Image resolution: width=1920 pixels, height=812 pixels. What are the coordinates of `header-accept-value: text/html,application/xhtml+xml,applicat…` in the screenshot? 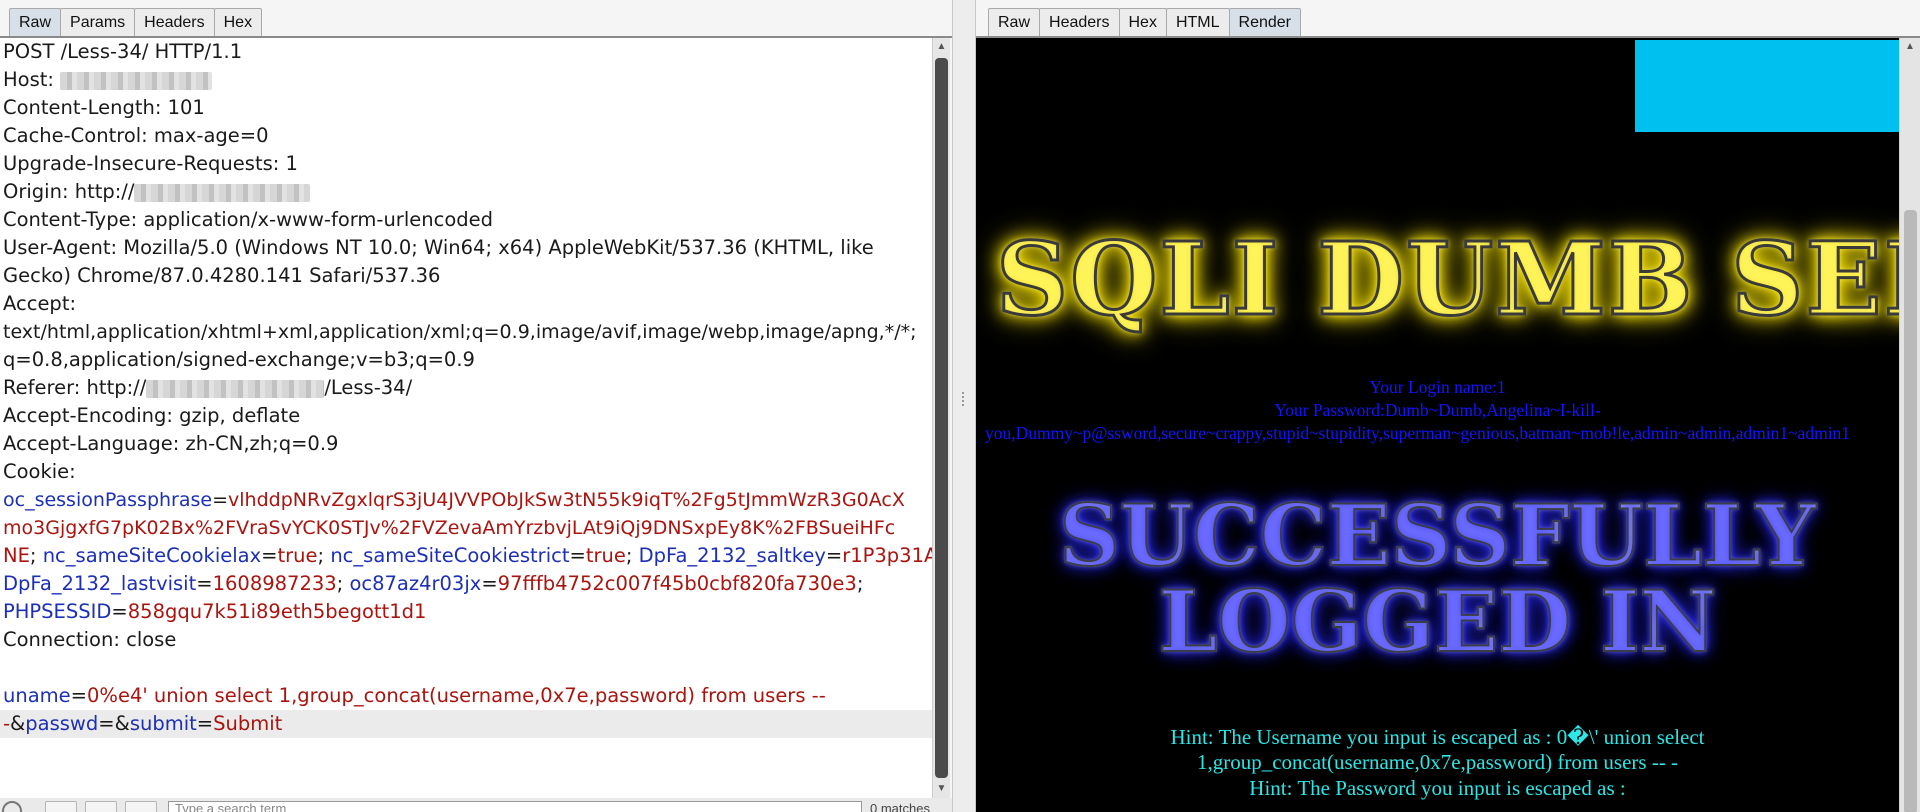 It's located at (460, 332).